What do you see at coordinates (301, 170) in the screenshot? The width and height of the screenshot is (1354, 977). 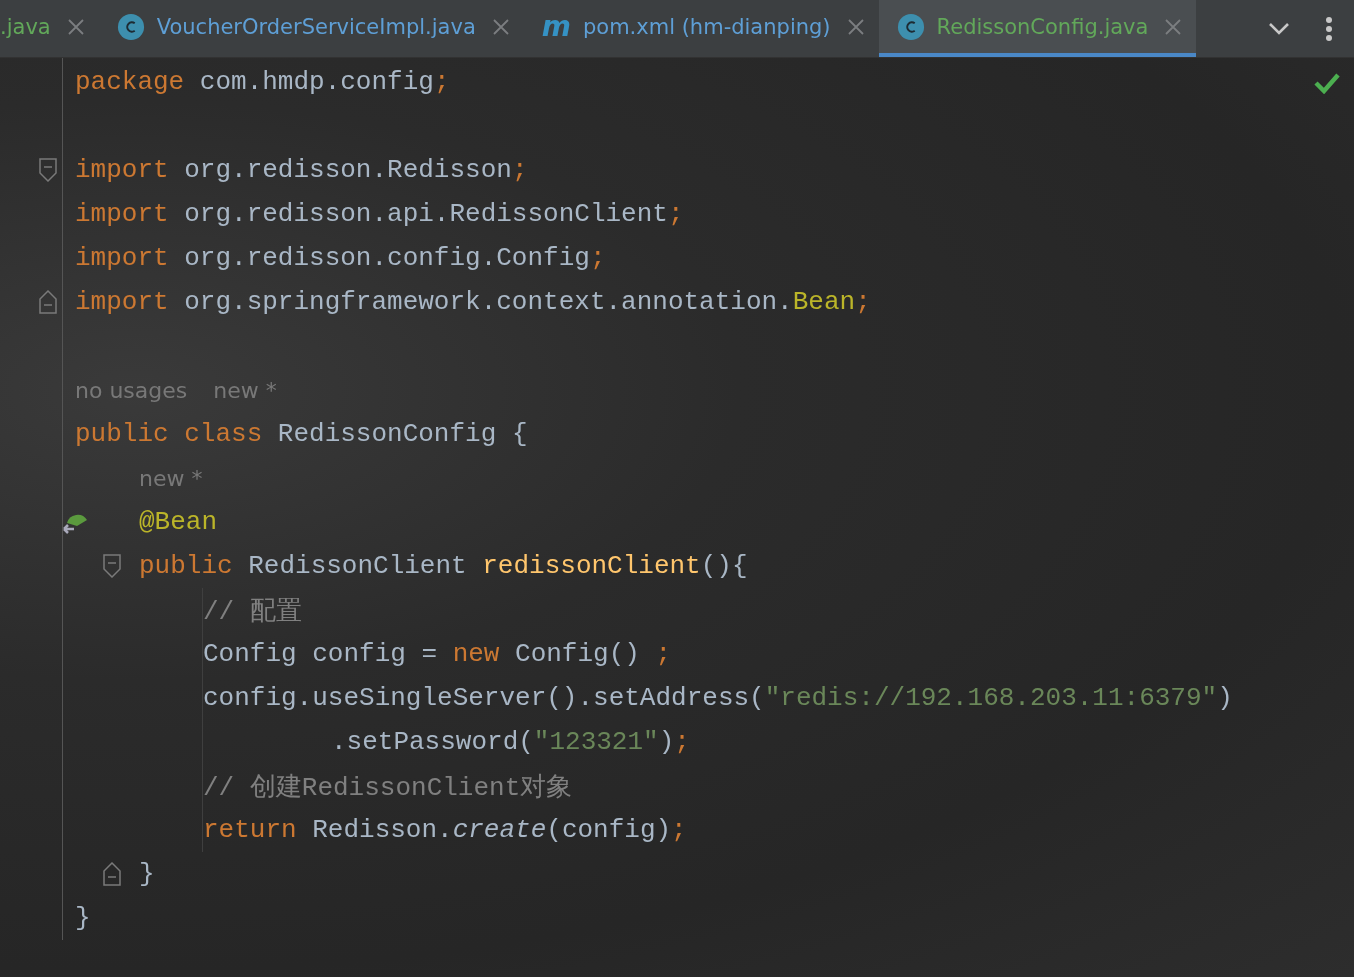 I see `code-line: import org.redisson.Redisson;` at bounding box center [301, 170].